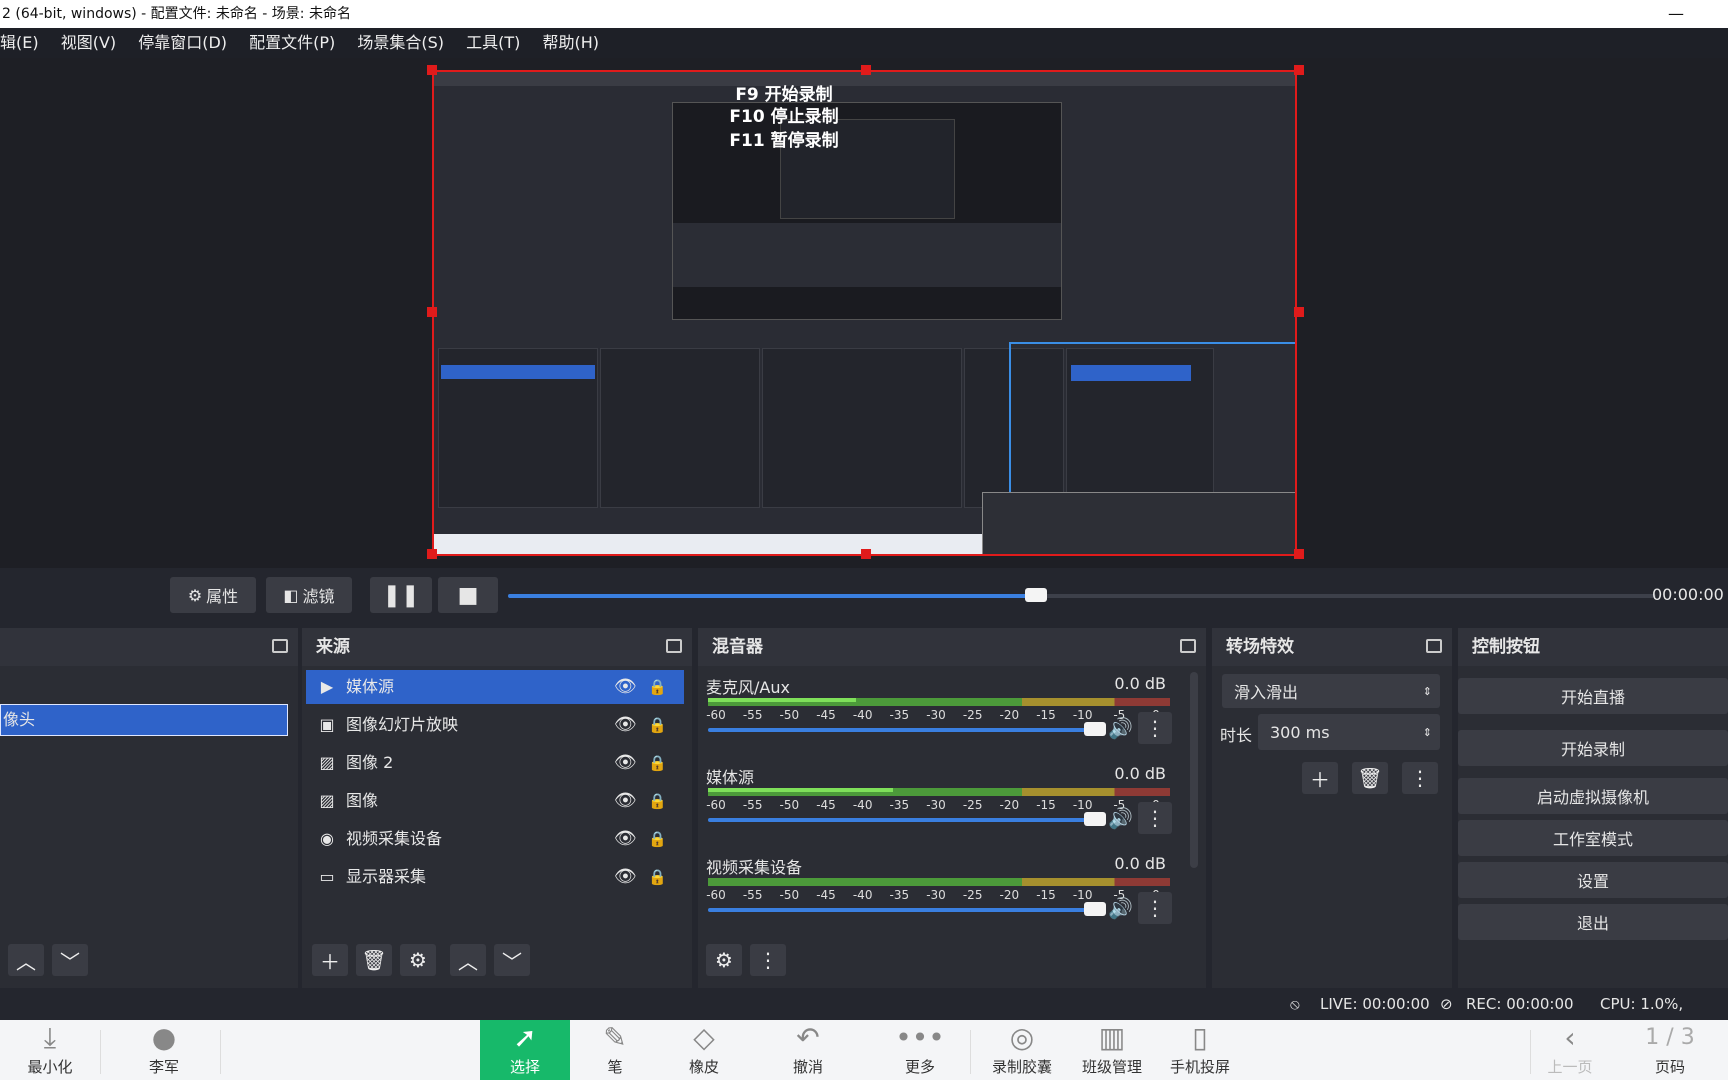  What do you see at coordinates (1320, 778) in the screenshot?
I see `add-transition-button: ＋` at bounding box center [1320, 778].